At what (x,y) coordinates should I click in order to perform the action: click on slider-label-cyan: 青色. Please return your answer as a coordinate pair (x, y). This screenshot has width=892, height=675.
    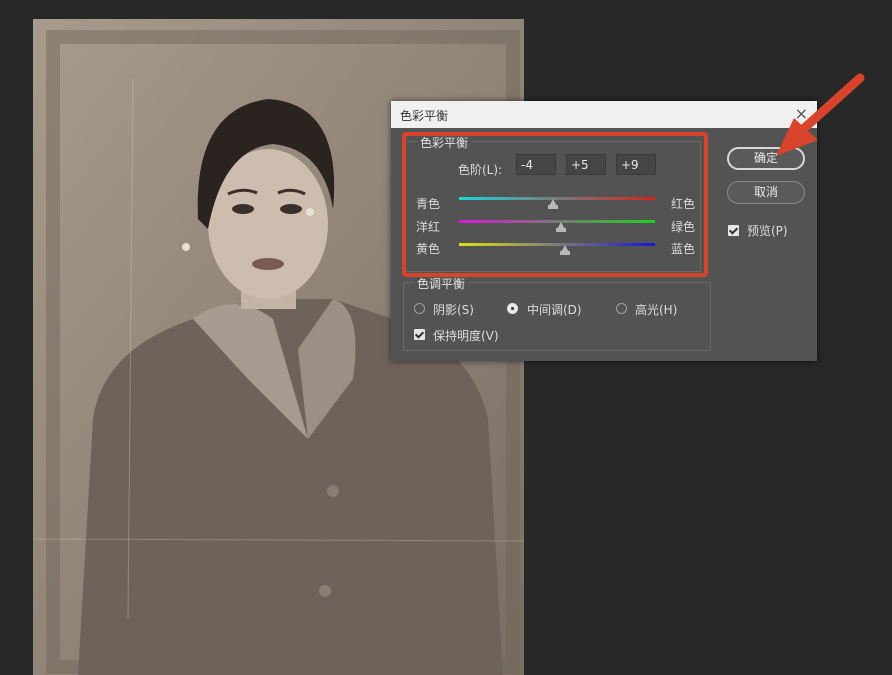
    Looking at the image, I should click on (428, 204).